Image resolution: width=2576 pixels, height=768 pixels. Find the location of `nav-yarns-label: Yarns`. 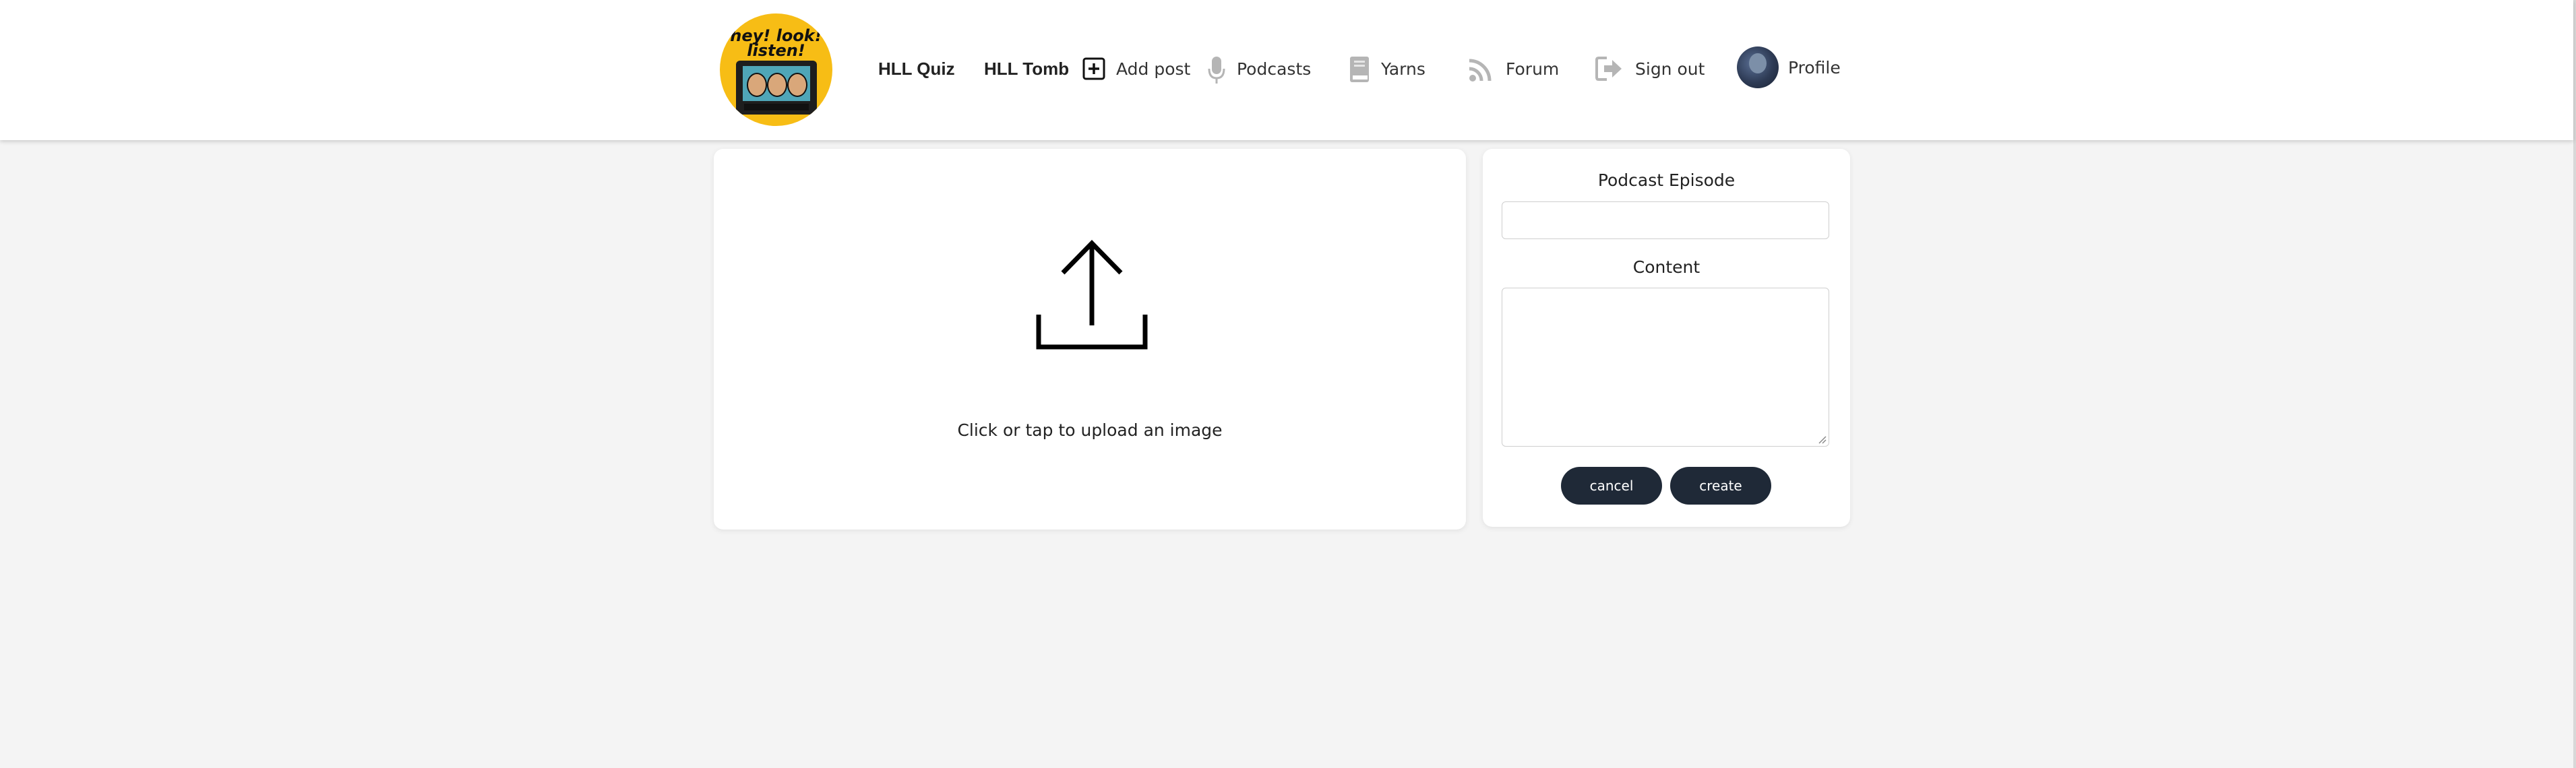

nav-yarns-label: Yarns is located at coordinates (1403, 69).